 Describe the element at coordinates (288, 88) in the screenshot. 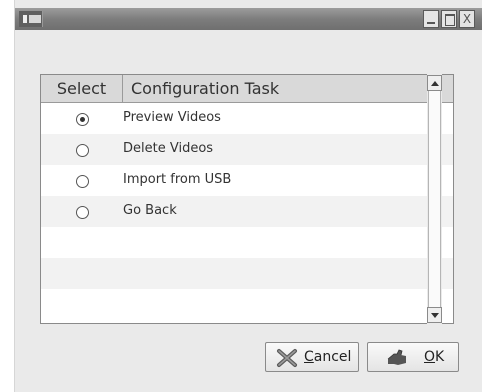

I see `column-header-task: Configuration Task` at that location.